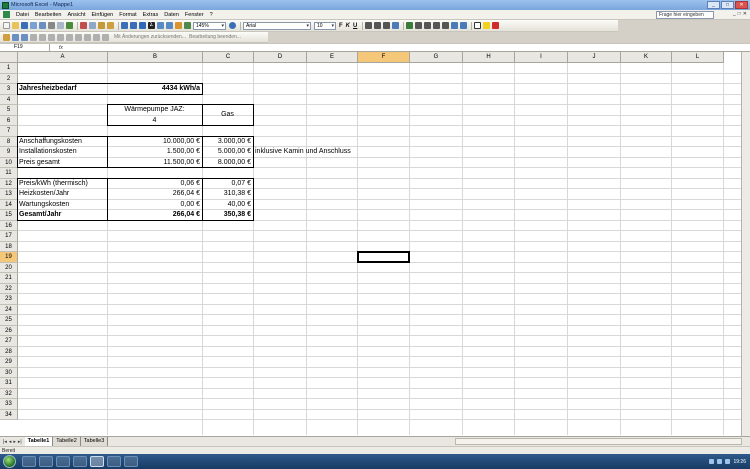 The height and width of the screenshot is (469, 750). I want to click on drawing-icon, so click(187, 25).